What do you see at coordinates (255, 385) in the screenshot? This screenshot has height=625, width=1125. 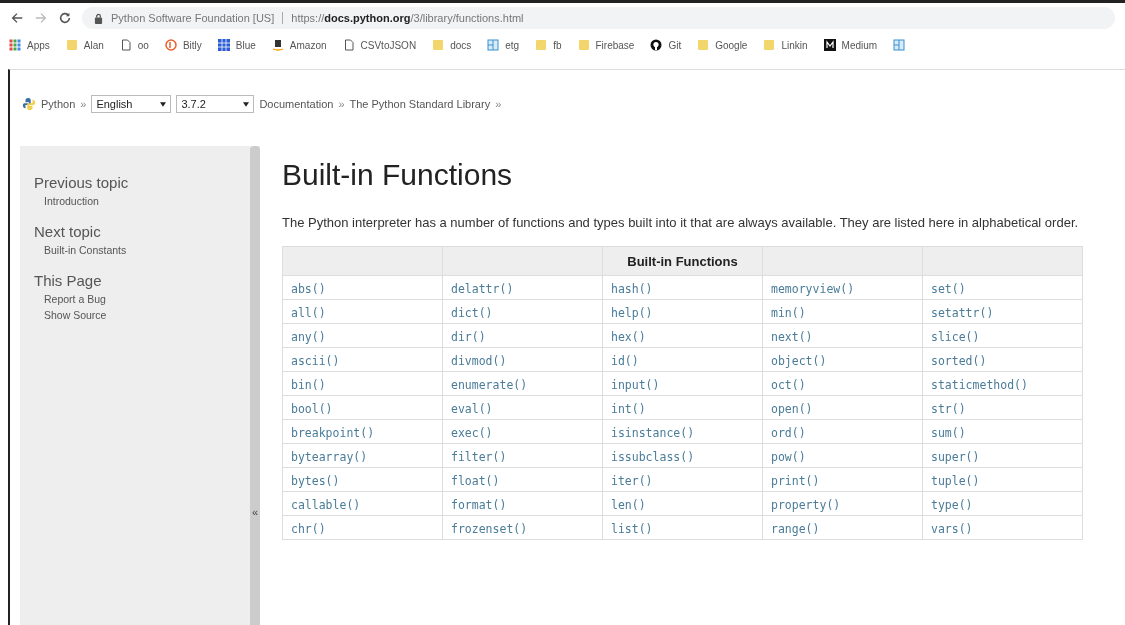 I see `collapse-sidebar-button: «` at bounding box center [255, 385].